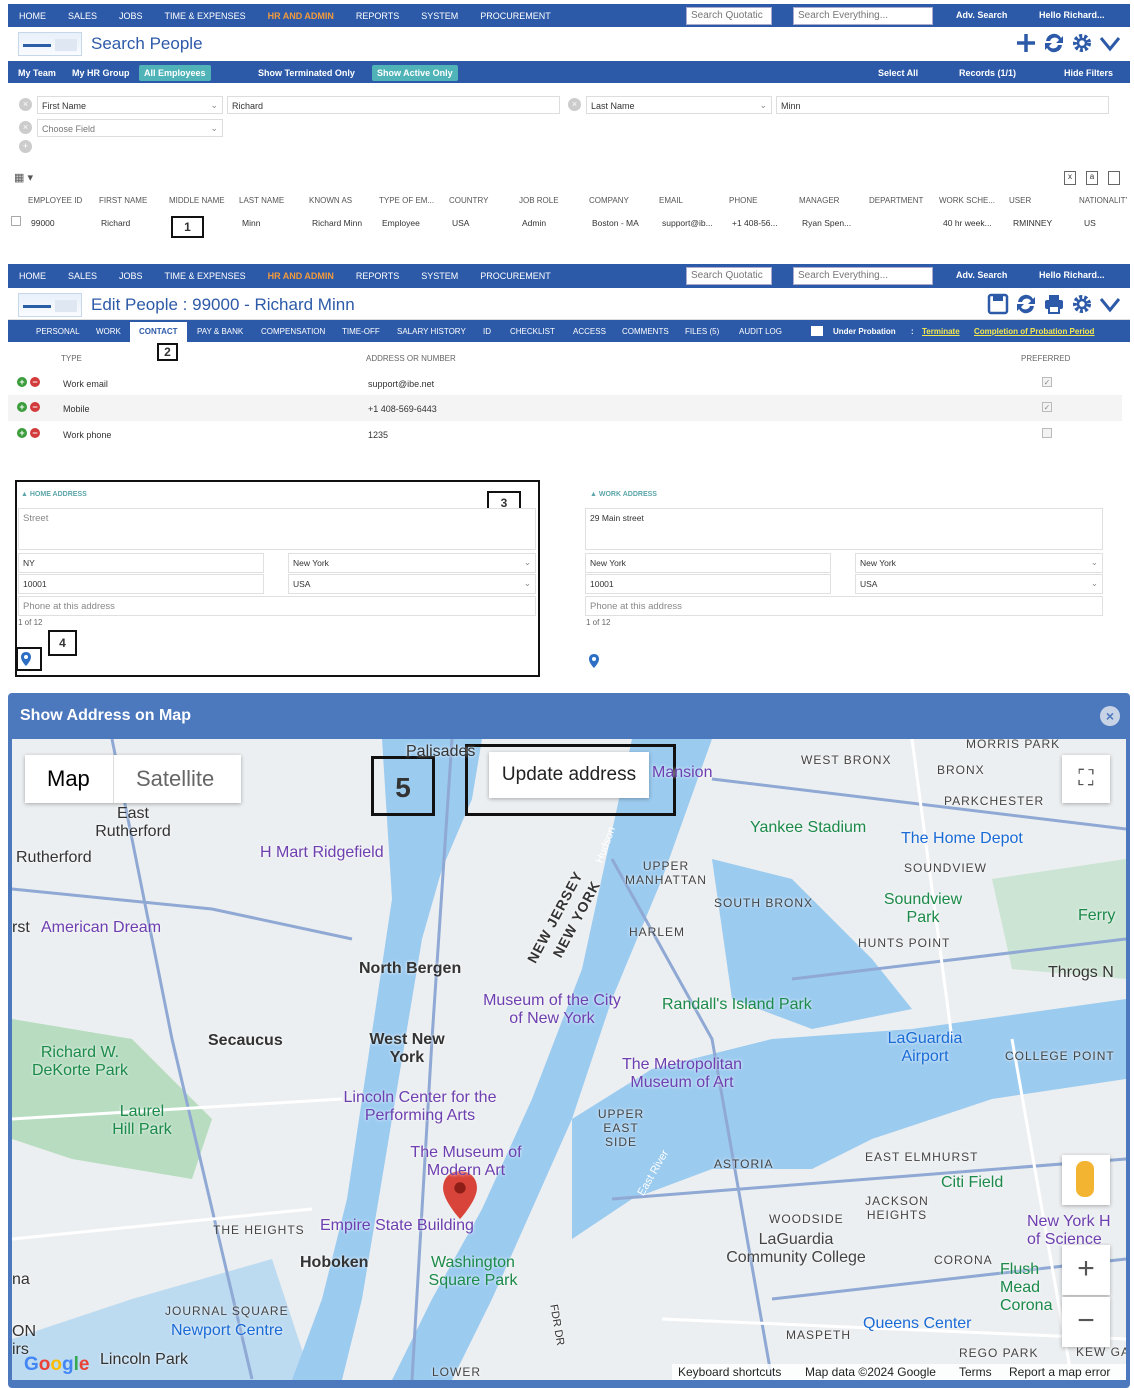 This screenshot has height=1388, width=1134. I want to click on report-error-link: Report a map error, so click(1059, 1372).